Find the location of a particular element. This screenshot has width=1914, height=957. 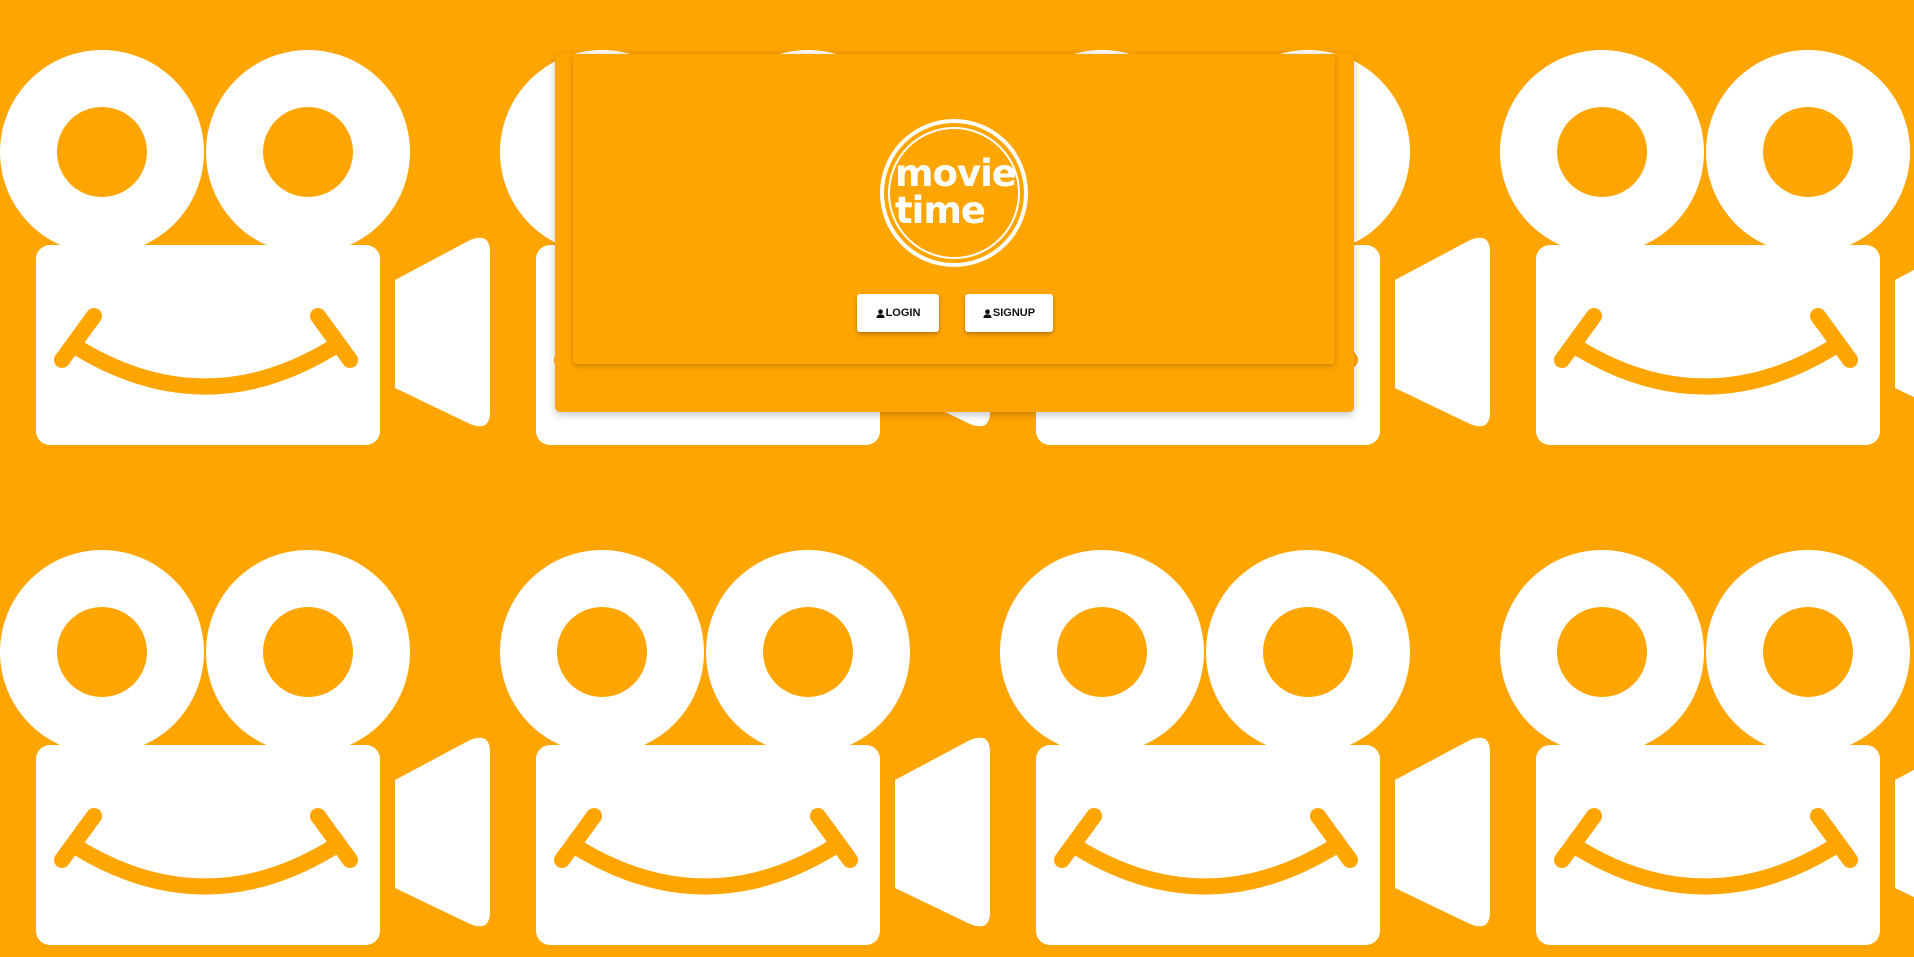

logo-text: movie time is located at coordinates (954, 193).